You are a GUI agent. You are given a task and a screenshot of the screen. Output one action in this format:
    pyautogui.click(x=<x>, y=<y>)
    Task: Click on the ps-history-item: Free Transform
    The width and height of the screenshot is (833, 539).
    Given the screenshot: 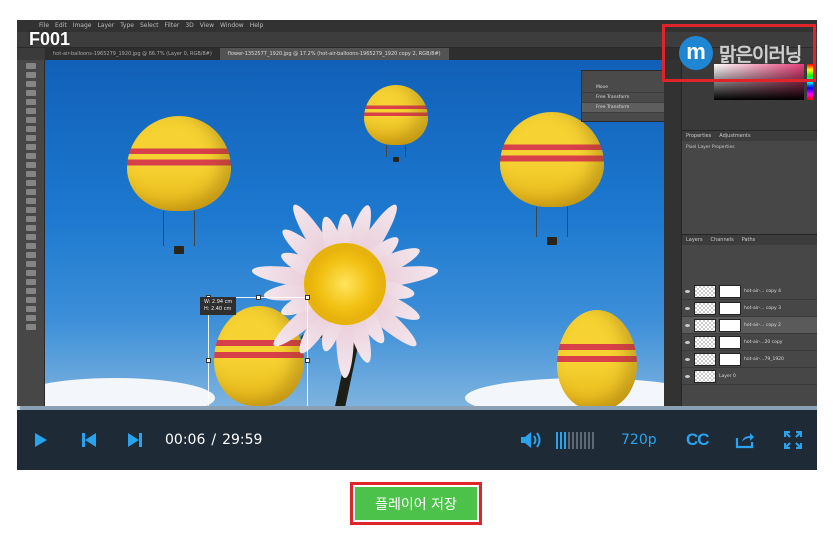 What is the action you would take?
    pyautogui.click(x=627, y=108)
    